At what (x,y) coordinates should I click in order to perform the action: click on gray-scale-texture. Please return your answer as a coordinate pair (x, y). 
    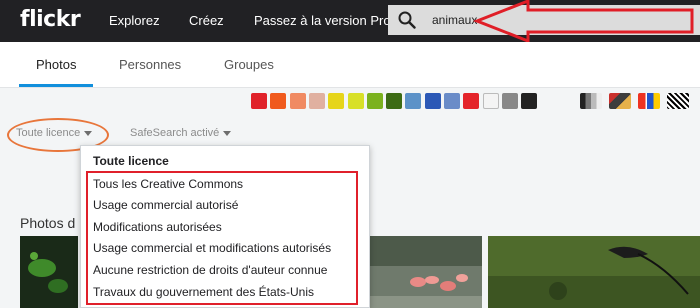
    Looking at the image, I should click on (591, 101).